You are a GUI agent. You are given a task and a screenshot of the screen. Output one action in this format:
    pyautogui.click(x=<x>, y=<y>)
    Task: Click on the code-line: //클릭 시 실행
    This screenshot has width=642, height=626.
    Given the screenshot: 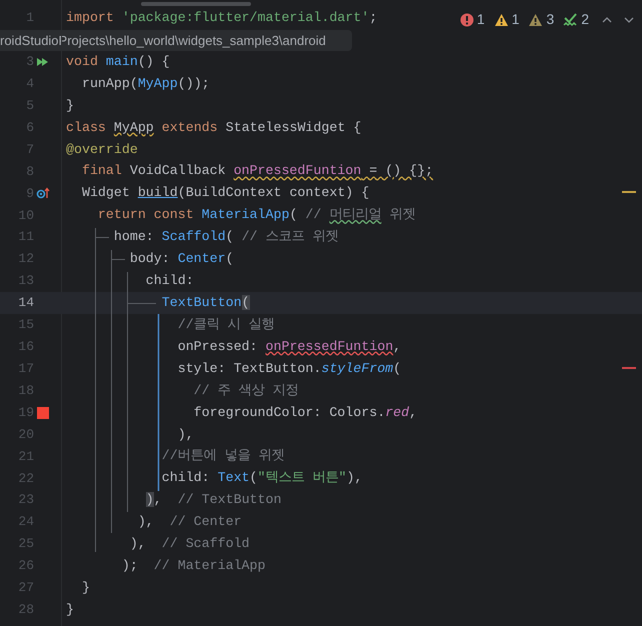 What is the action you would take?
    pyautogui.click(x=225, y=325)
    